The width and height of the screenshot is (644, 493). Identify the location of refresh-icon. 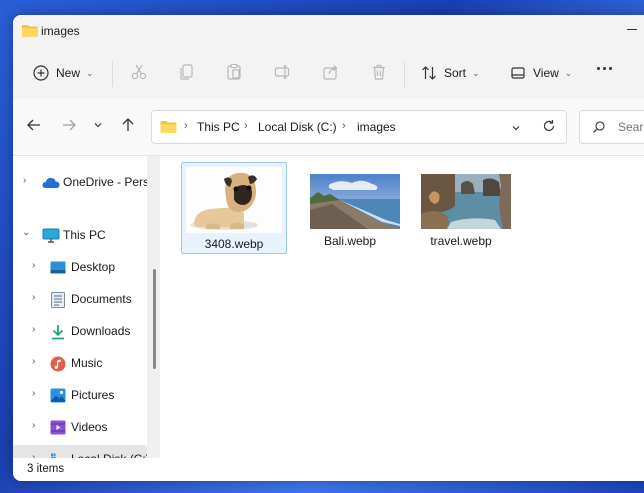
(549, 127).